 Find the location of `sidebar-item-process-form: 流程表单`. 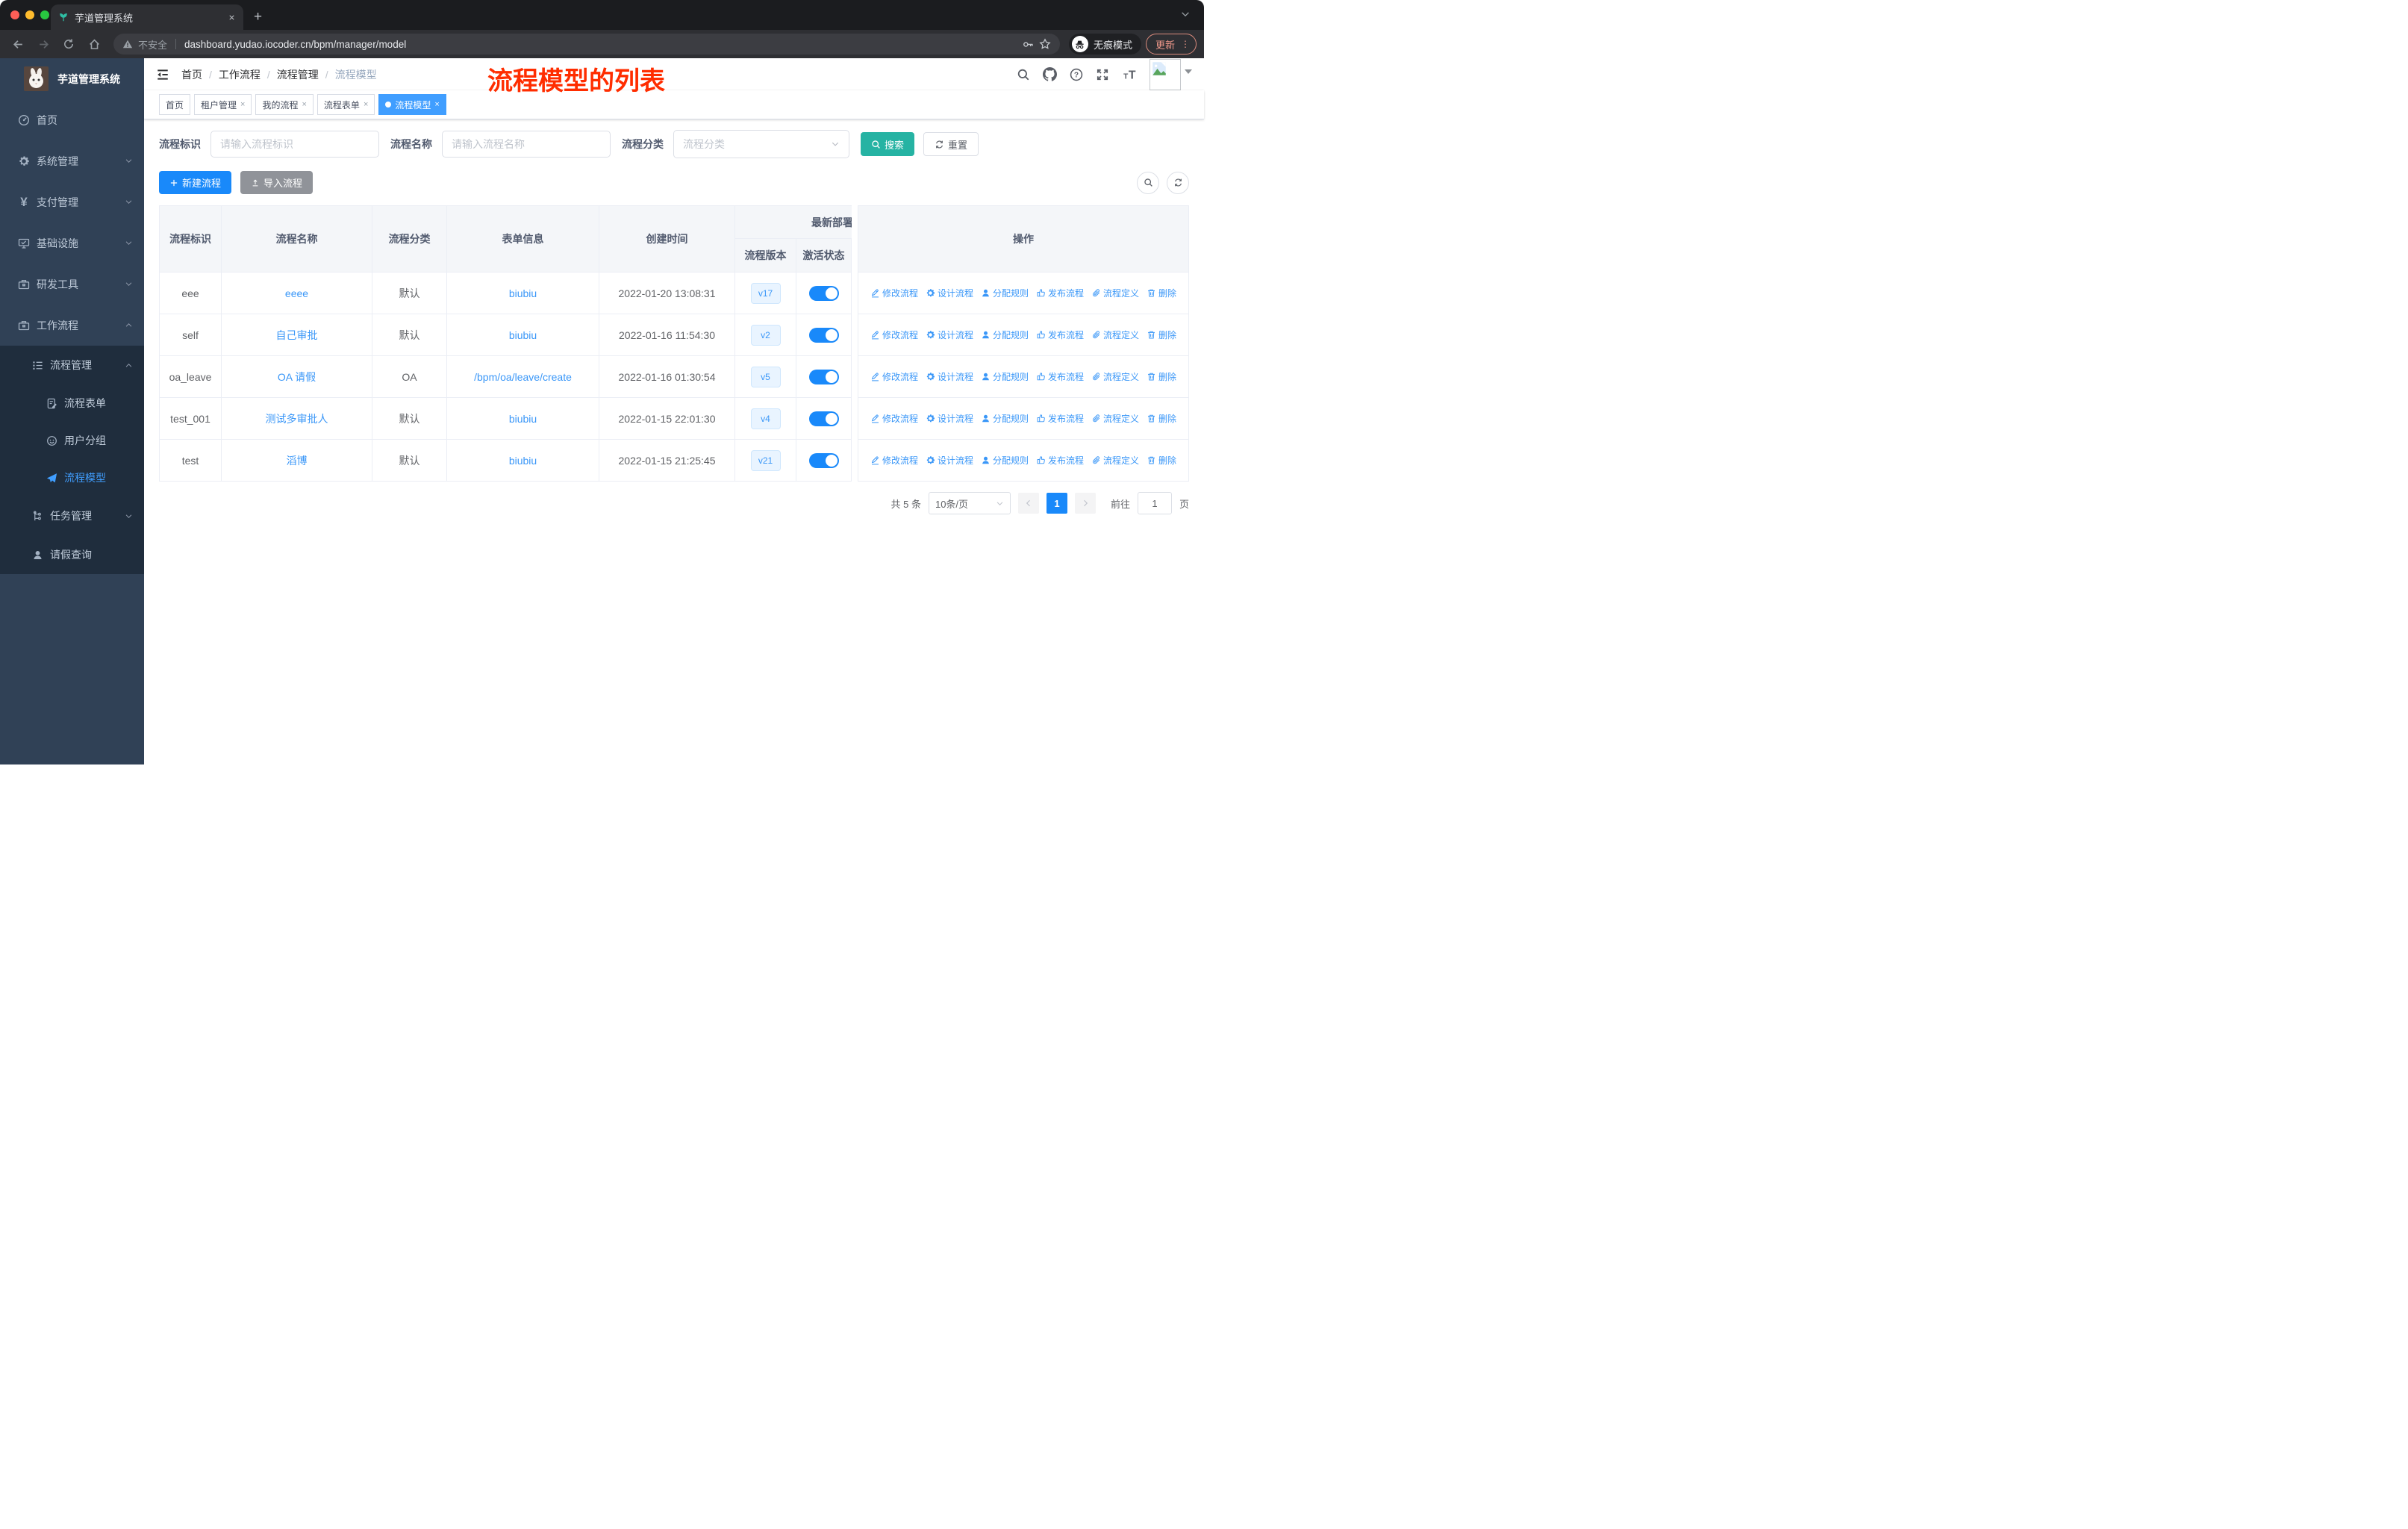

sidebar-item-process-form: 流程表单 is located at coordinates (72, 403).